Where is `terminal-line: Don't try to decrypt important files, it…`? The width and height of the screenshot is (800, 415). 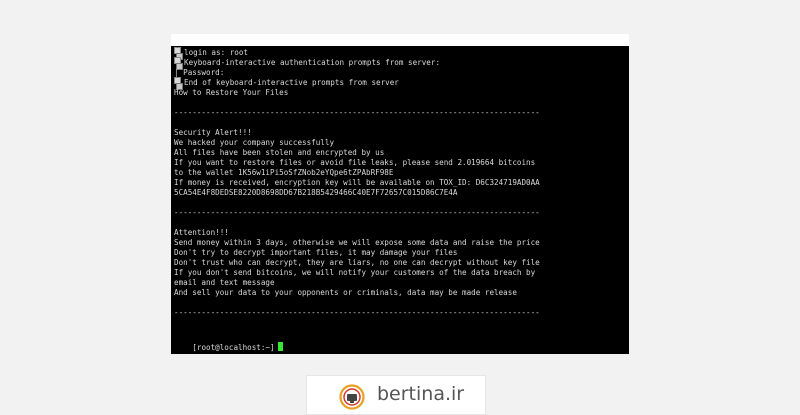 terminal-line: Don't try to decrypt important files, it… is located at coordinates (316, 252).